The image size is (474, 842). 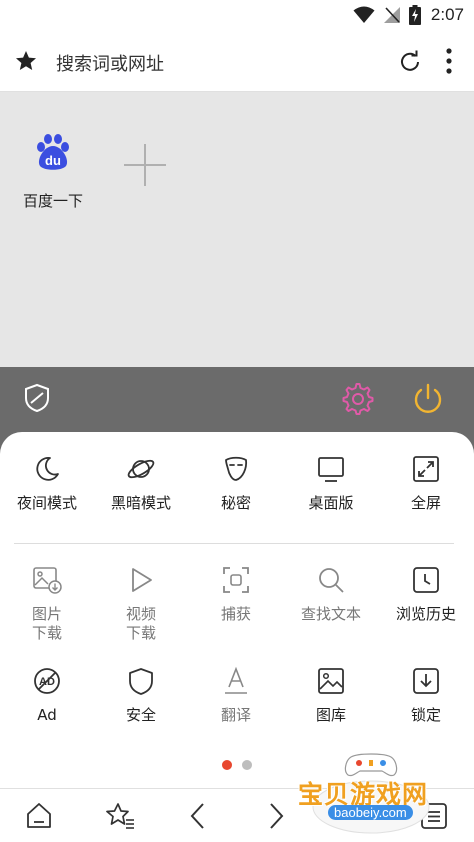 I want to click on ad-block-icon: AD, so click(x=47, y=681).